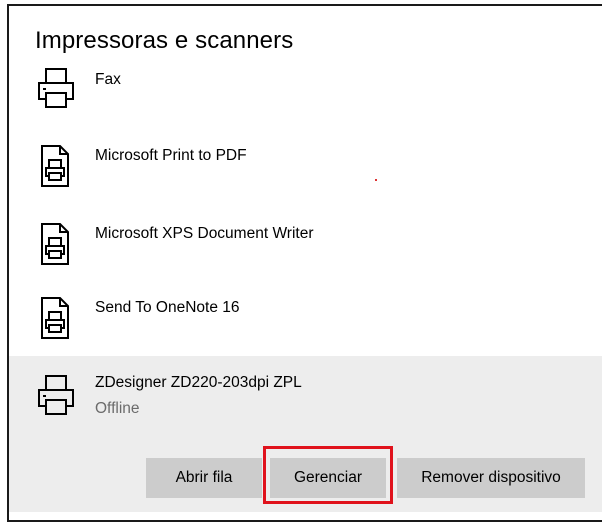  Describe the element at coordinates (305, 322) in the screenshot. I see `list-item-onenote: Send To OneNote 16` at that location.